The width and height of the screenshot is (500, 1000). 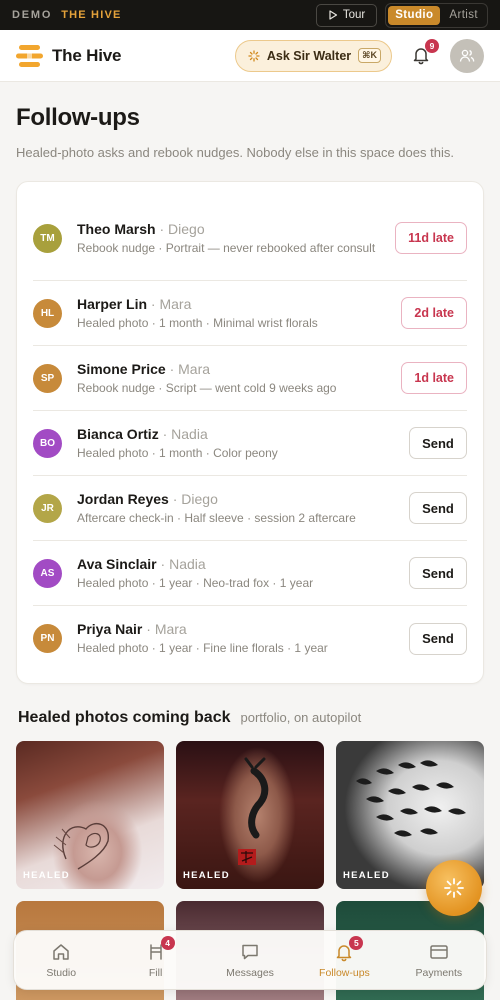 I want to click on client-name: Theo Marsh, so click(x=116, y=228).